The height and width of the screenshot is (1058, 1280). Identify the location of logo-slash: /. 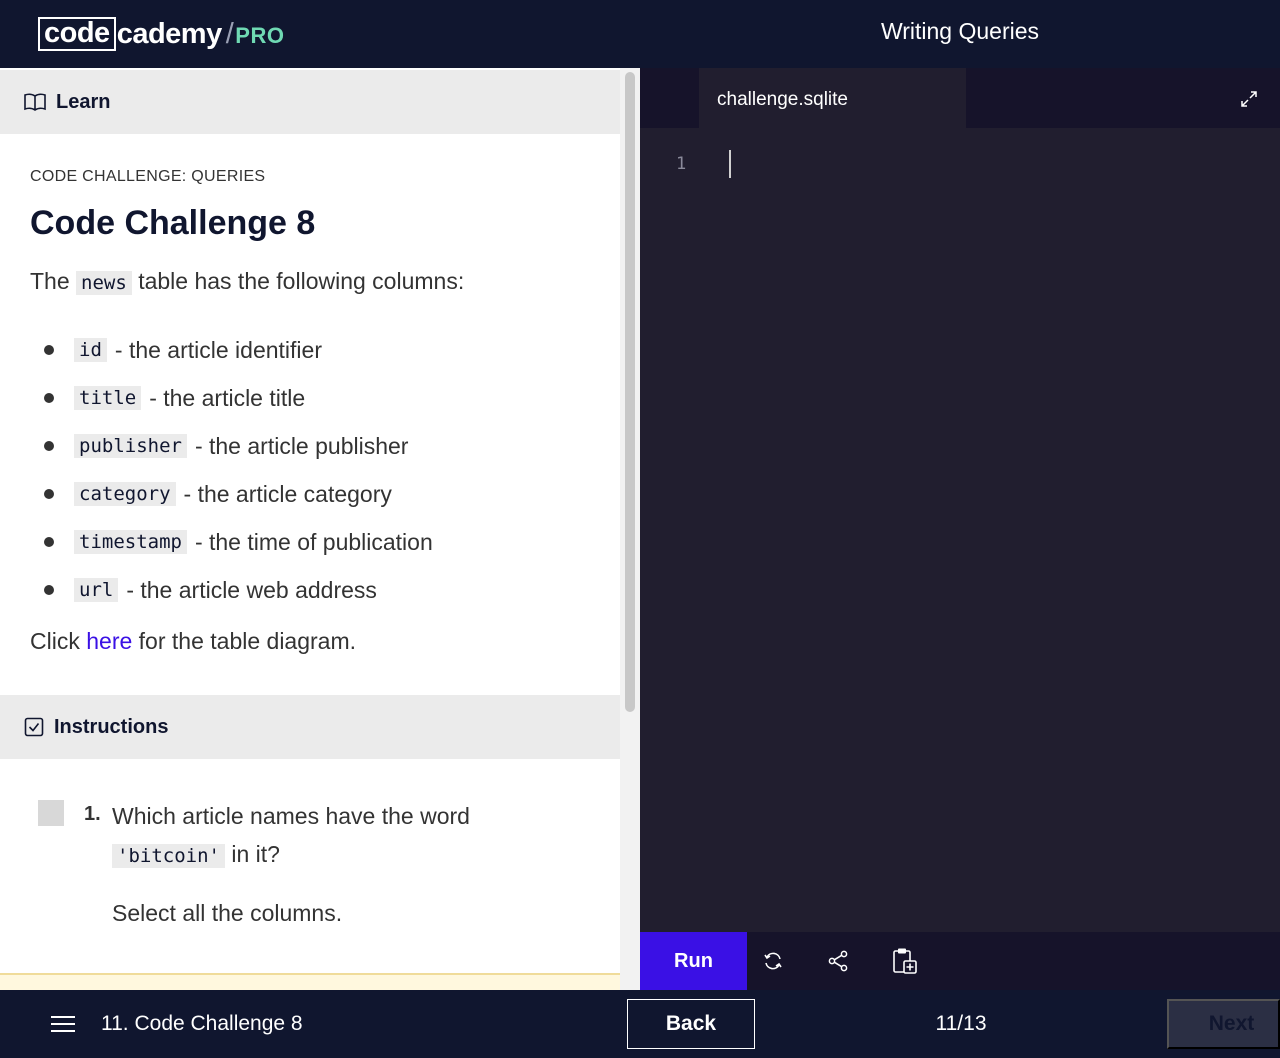
(229, 33).